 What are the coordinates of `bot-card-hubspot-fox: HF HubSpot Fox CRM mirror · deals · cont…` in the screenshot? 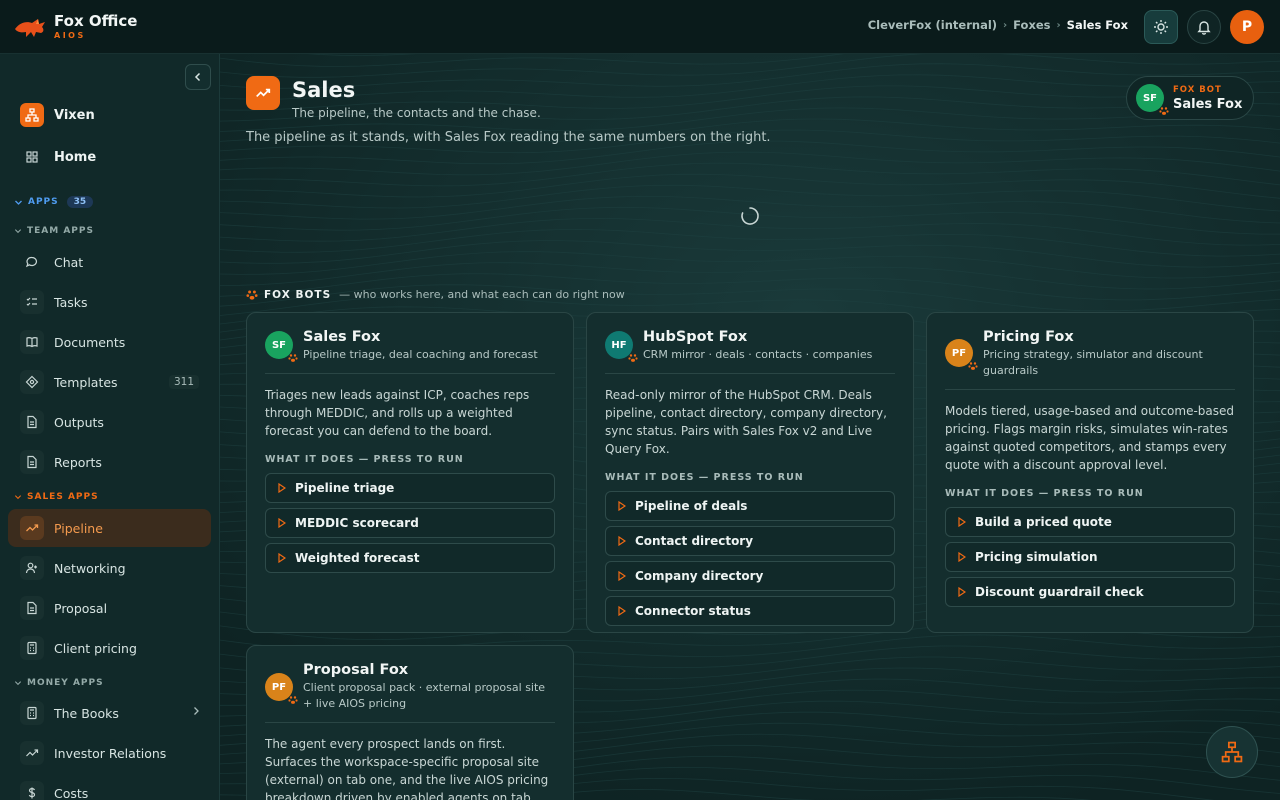 It's located at (750, 472).